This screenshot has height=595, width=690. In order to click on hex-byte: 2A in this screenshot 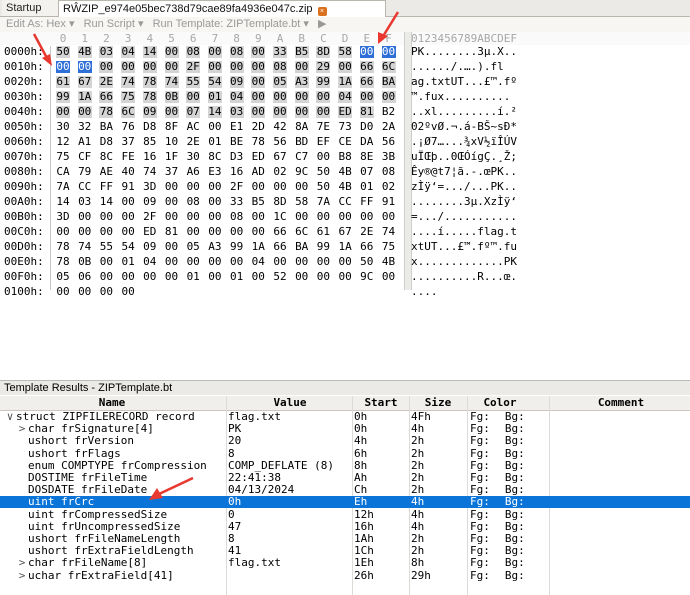, I will do `click(389, 127)`.